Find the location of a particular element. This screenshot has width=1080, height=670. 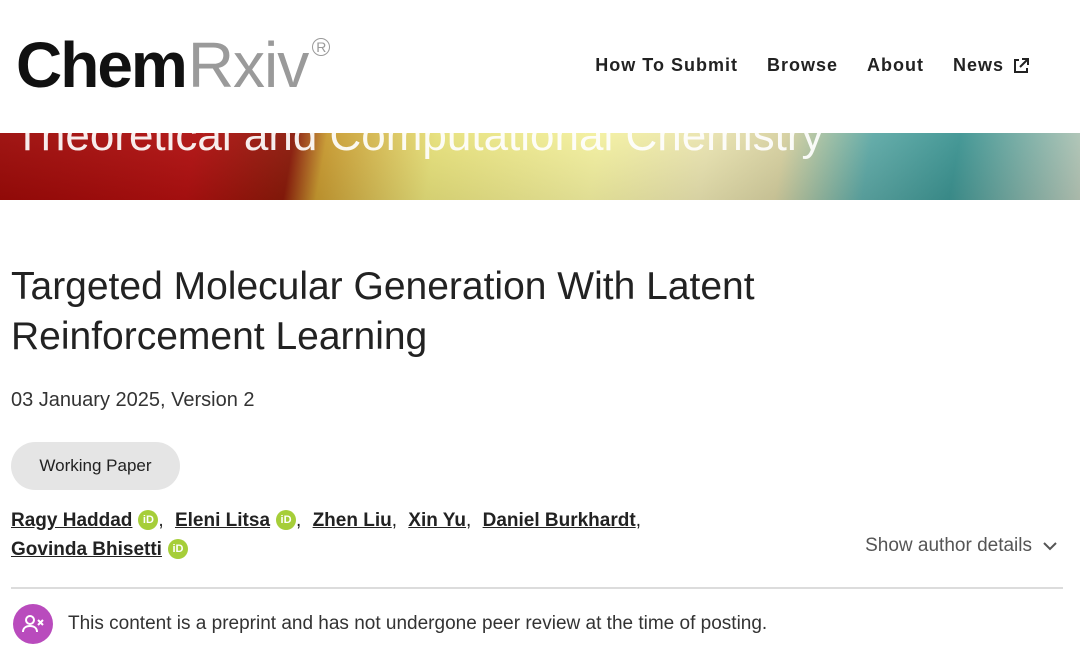

chevron-down-icon is located at coordinates (1050, 546).